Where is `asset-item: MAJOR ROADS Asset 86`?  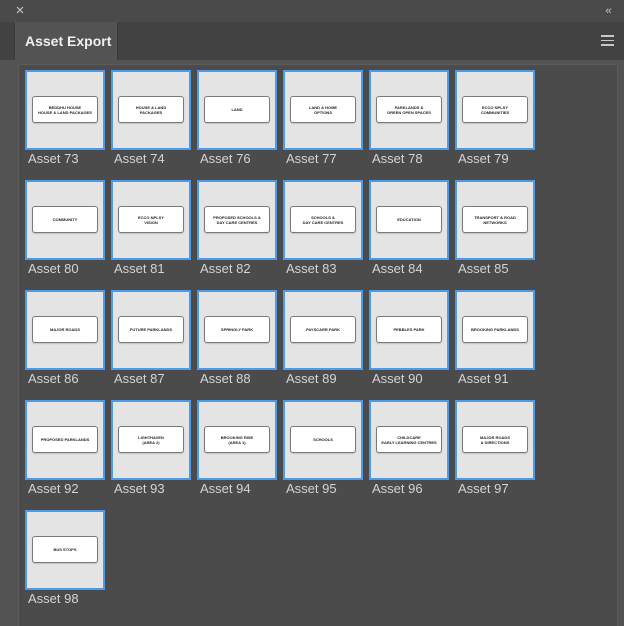
asset-item: MAJOR ROADS Asset 86 is located at coordinates (65, 338).